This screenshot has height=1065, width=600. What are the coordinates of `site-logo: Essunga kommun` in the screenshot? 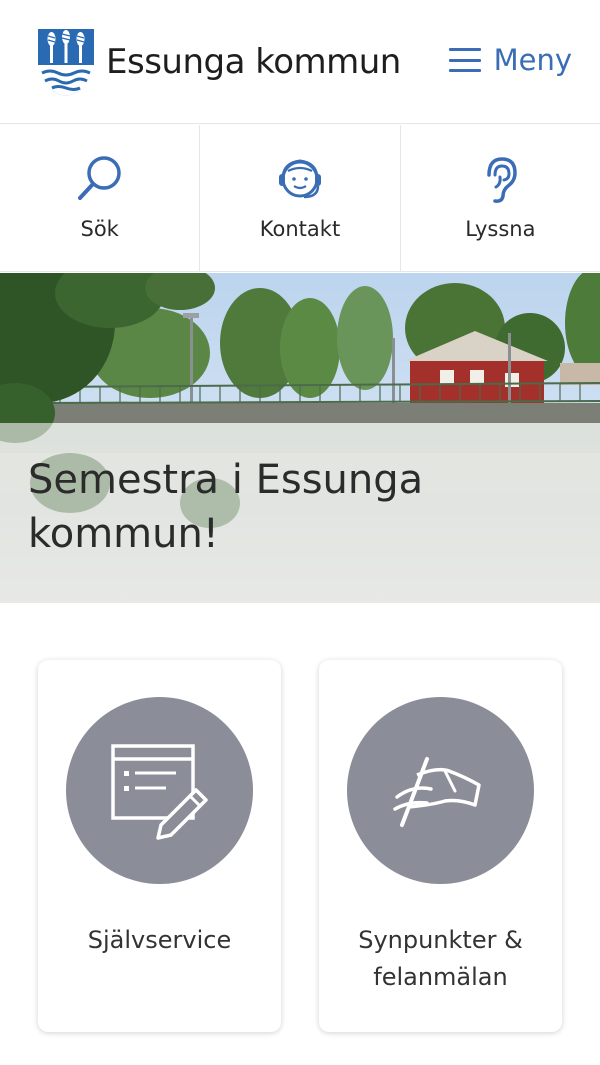 It's located at (218, 62).